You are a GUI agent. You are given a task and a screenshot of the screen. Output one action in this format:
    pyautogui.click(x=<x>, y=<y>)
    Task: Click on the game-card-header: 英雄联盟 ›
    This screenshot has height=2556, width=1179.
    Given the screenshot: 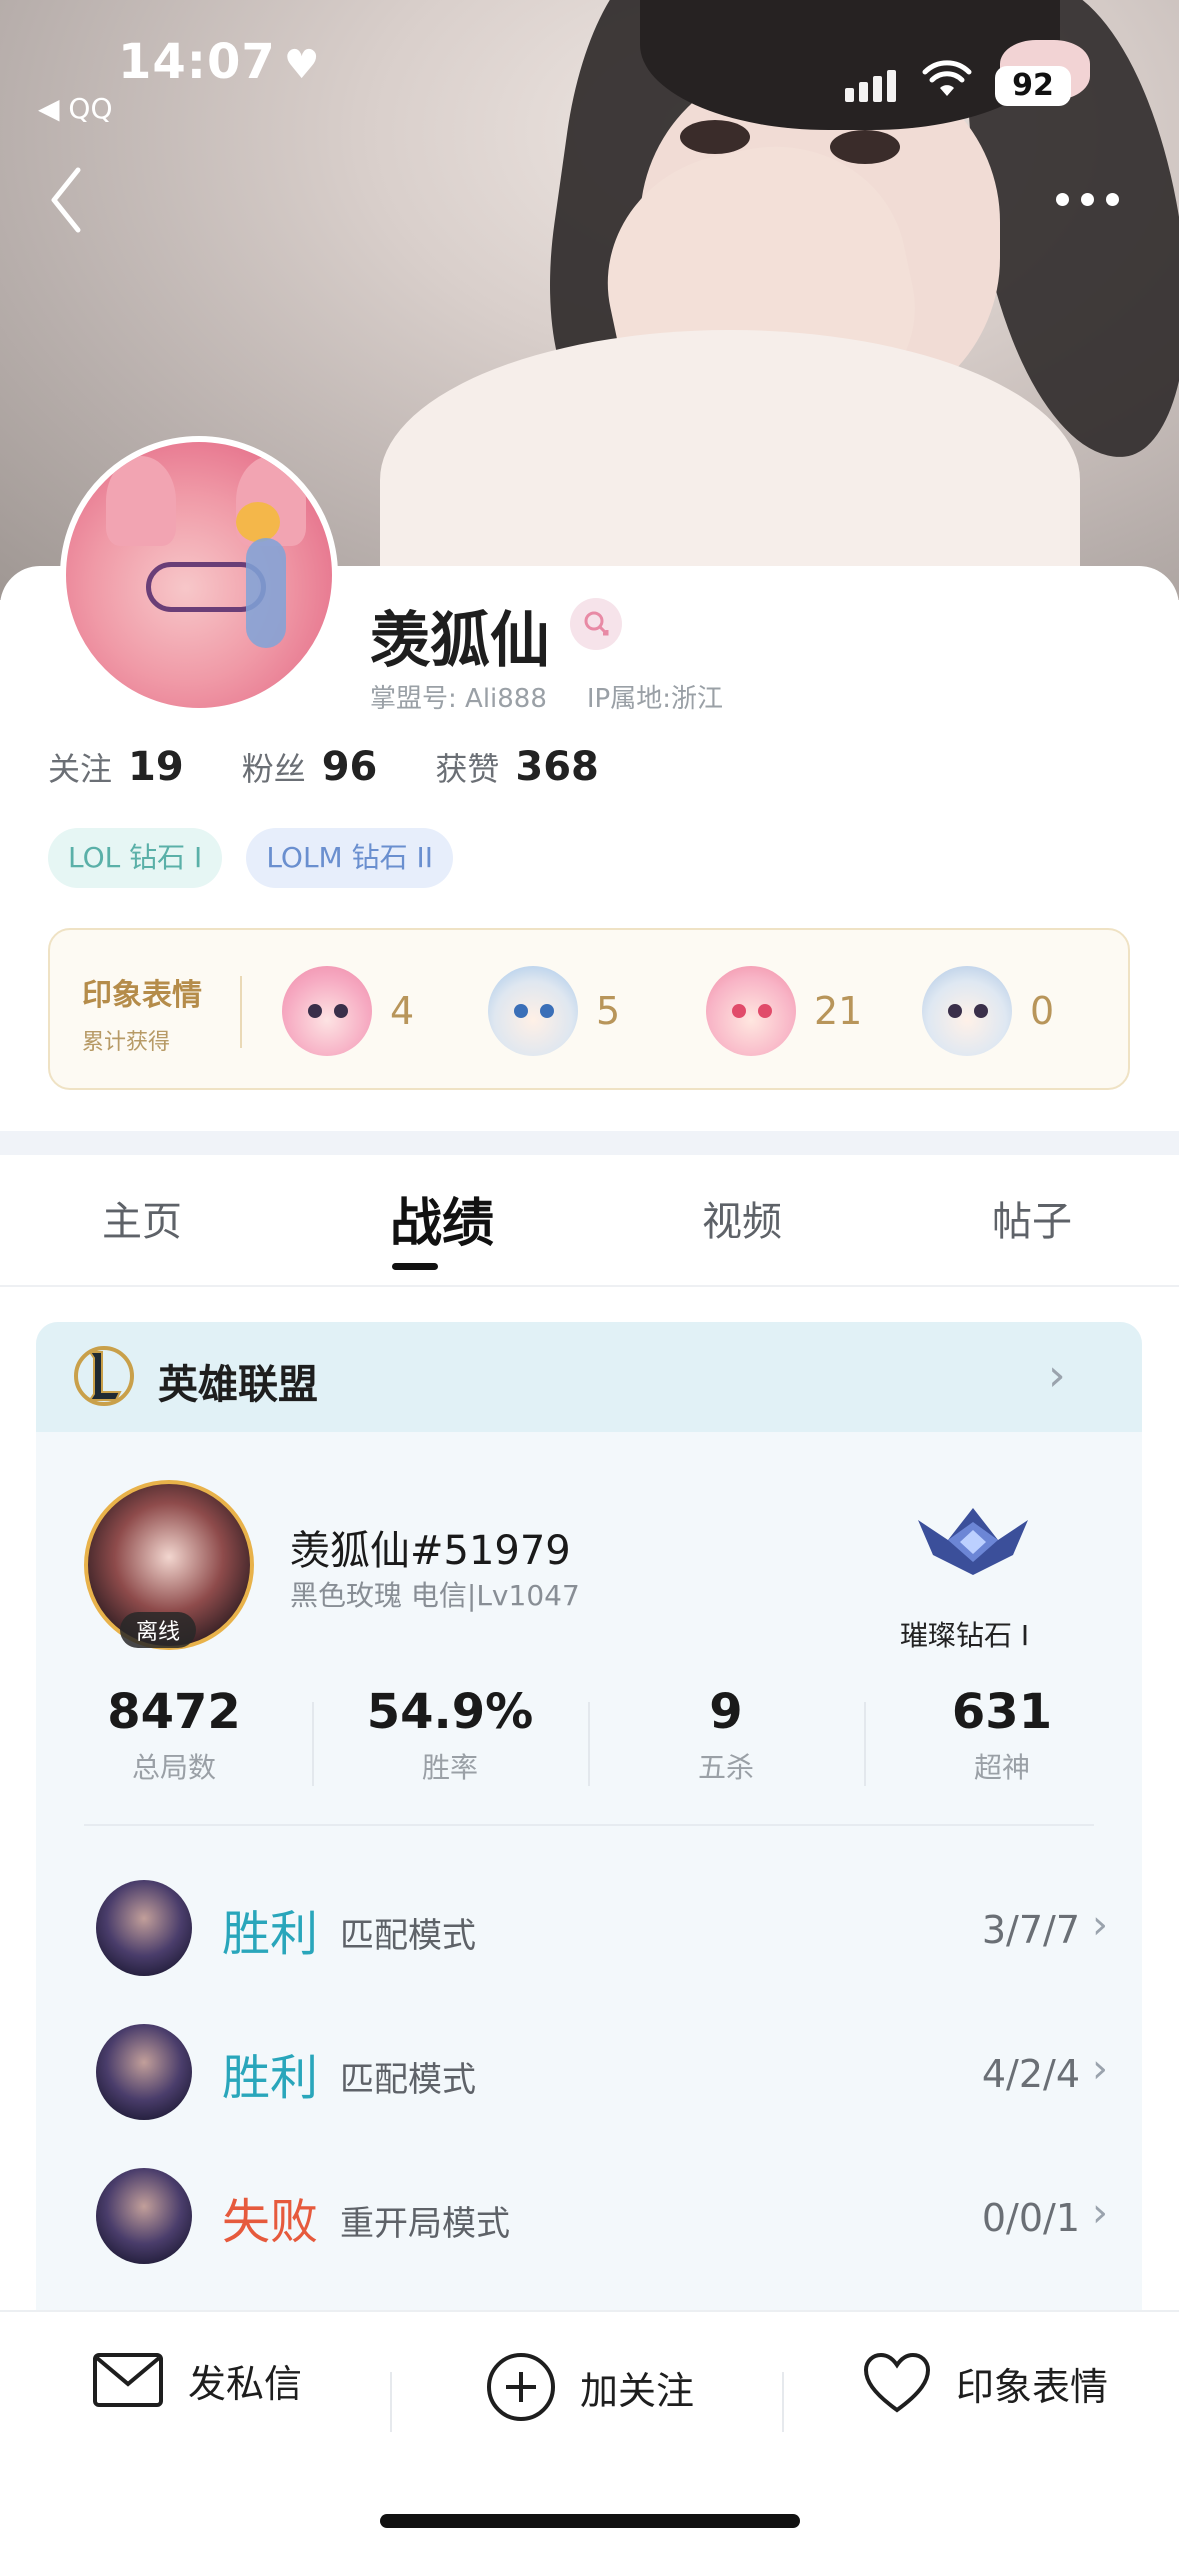 What is the action you would take?
    pyautogui.click(x=589, y=1377)
    